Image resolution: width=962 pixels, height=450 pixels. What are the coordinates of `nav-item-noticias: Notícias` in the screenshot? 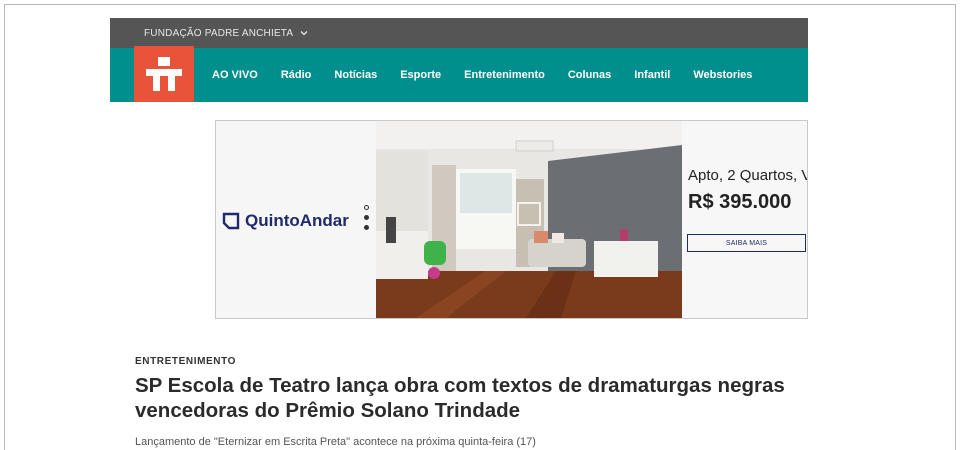 It's located at (355, 75).